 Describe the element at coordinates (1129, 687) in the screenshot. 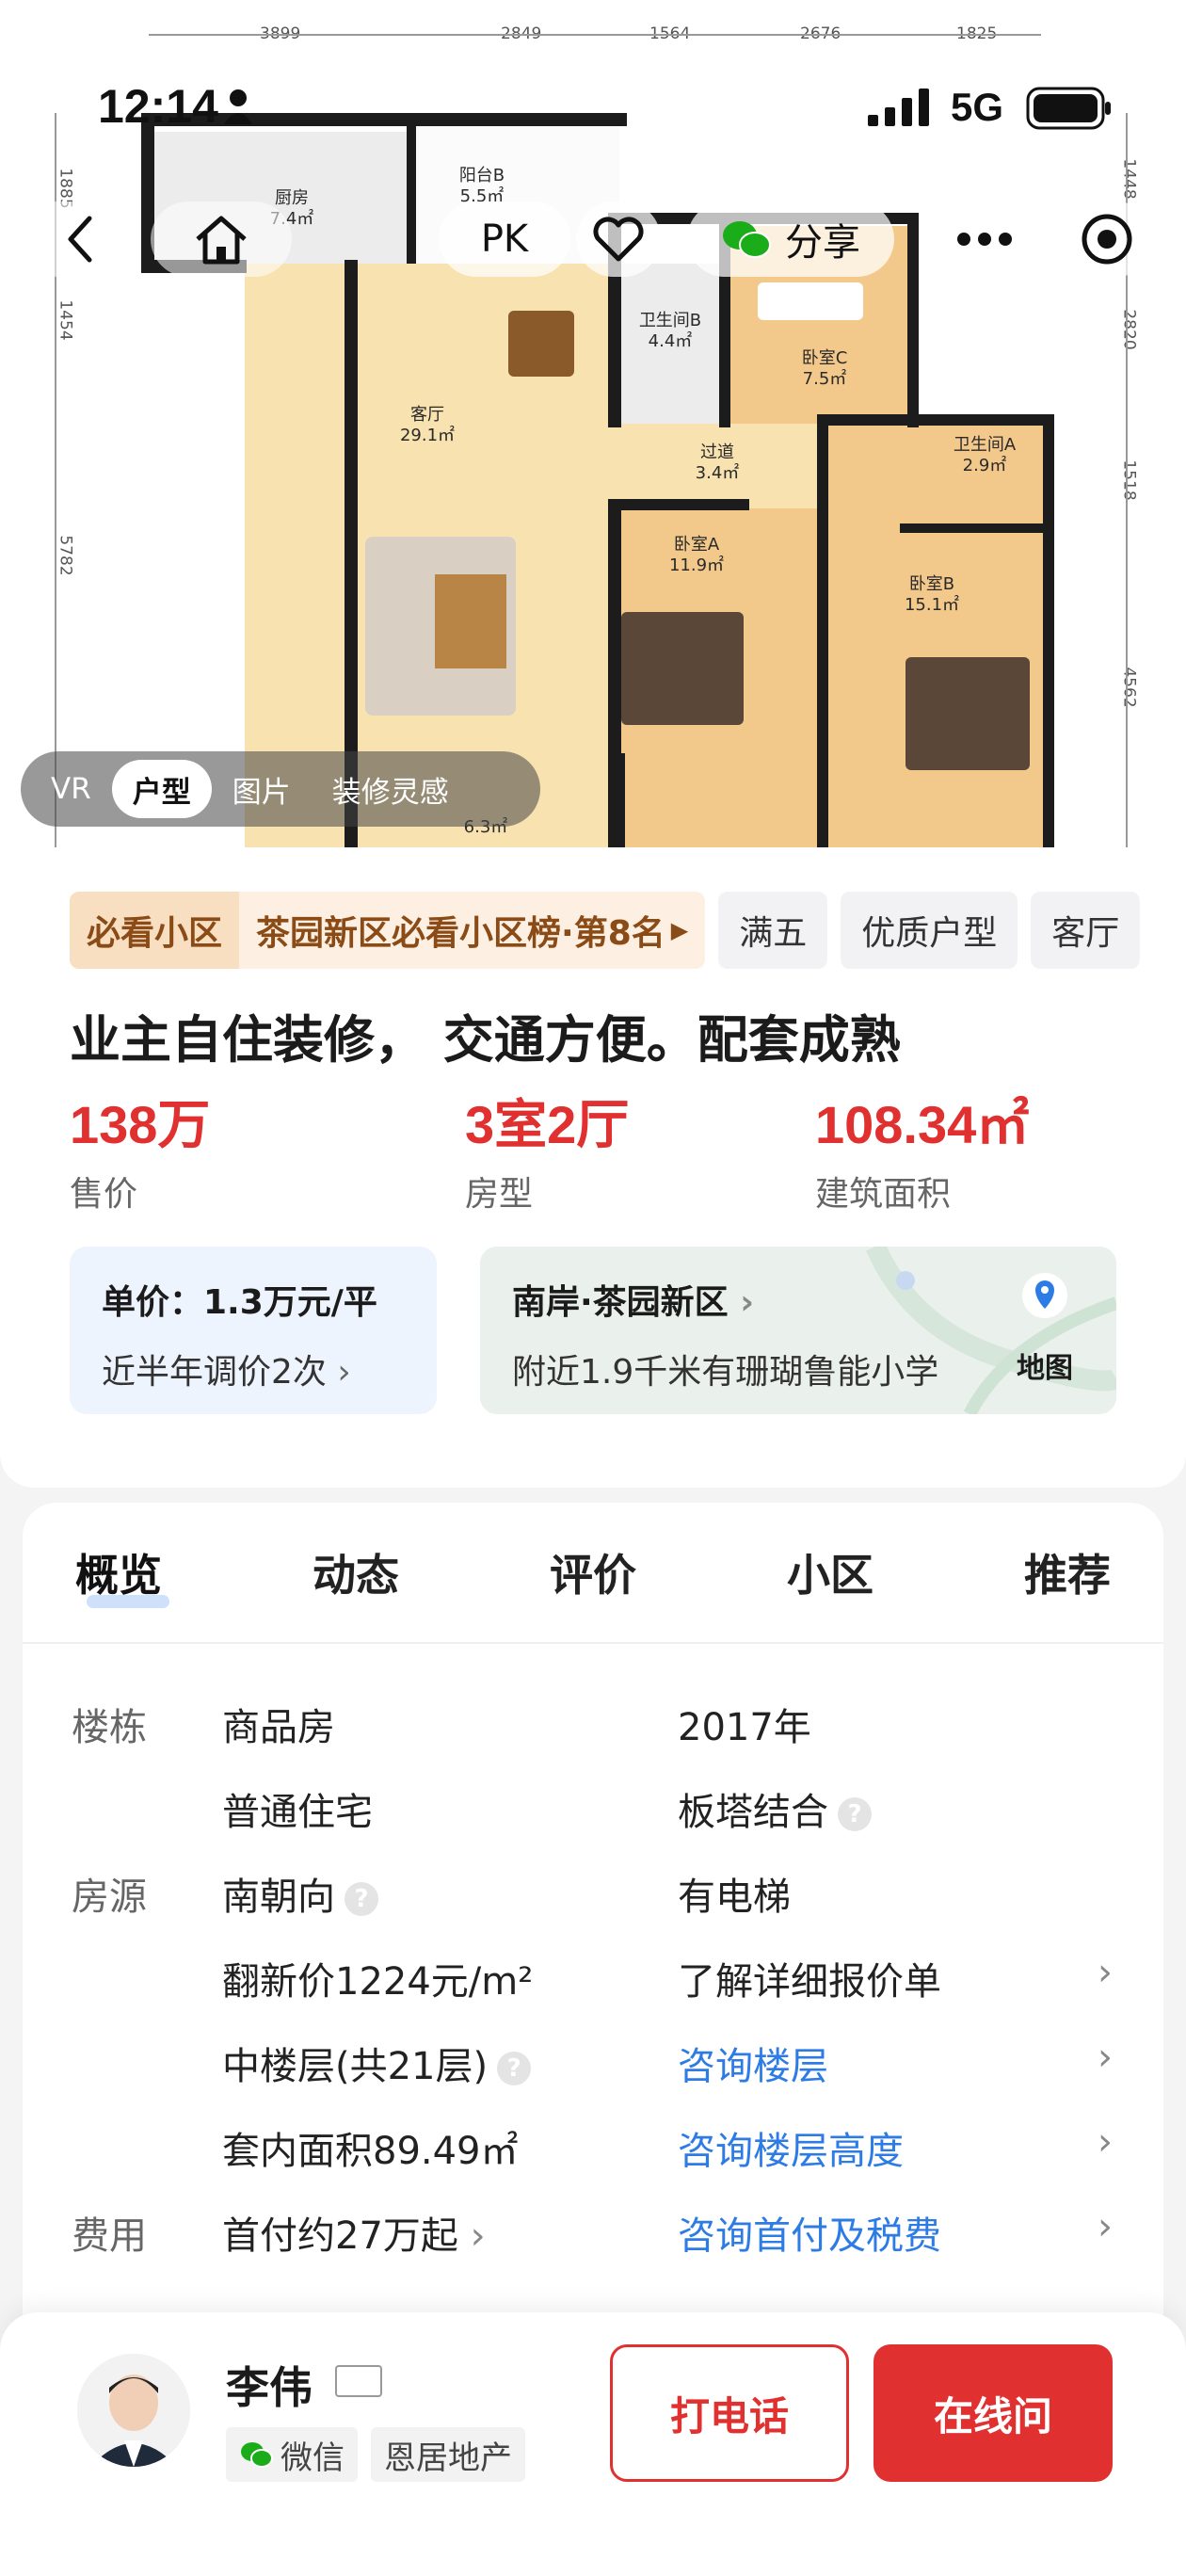

I see `dim-right-4: 4562` at that location.